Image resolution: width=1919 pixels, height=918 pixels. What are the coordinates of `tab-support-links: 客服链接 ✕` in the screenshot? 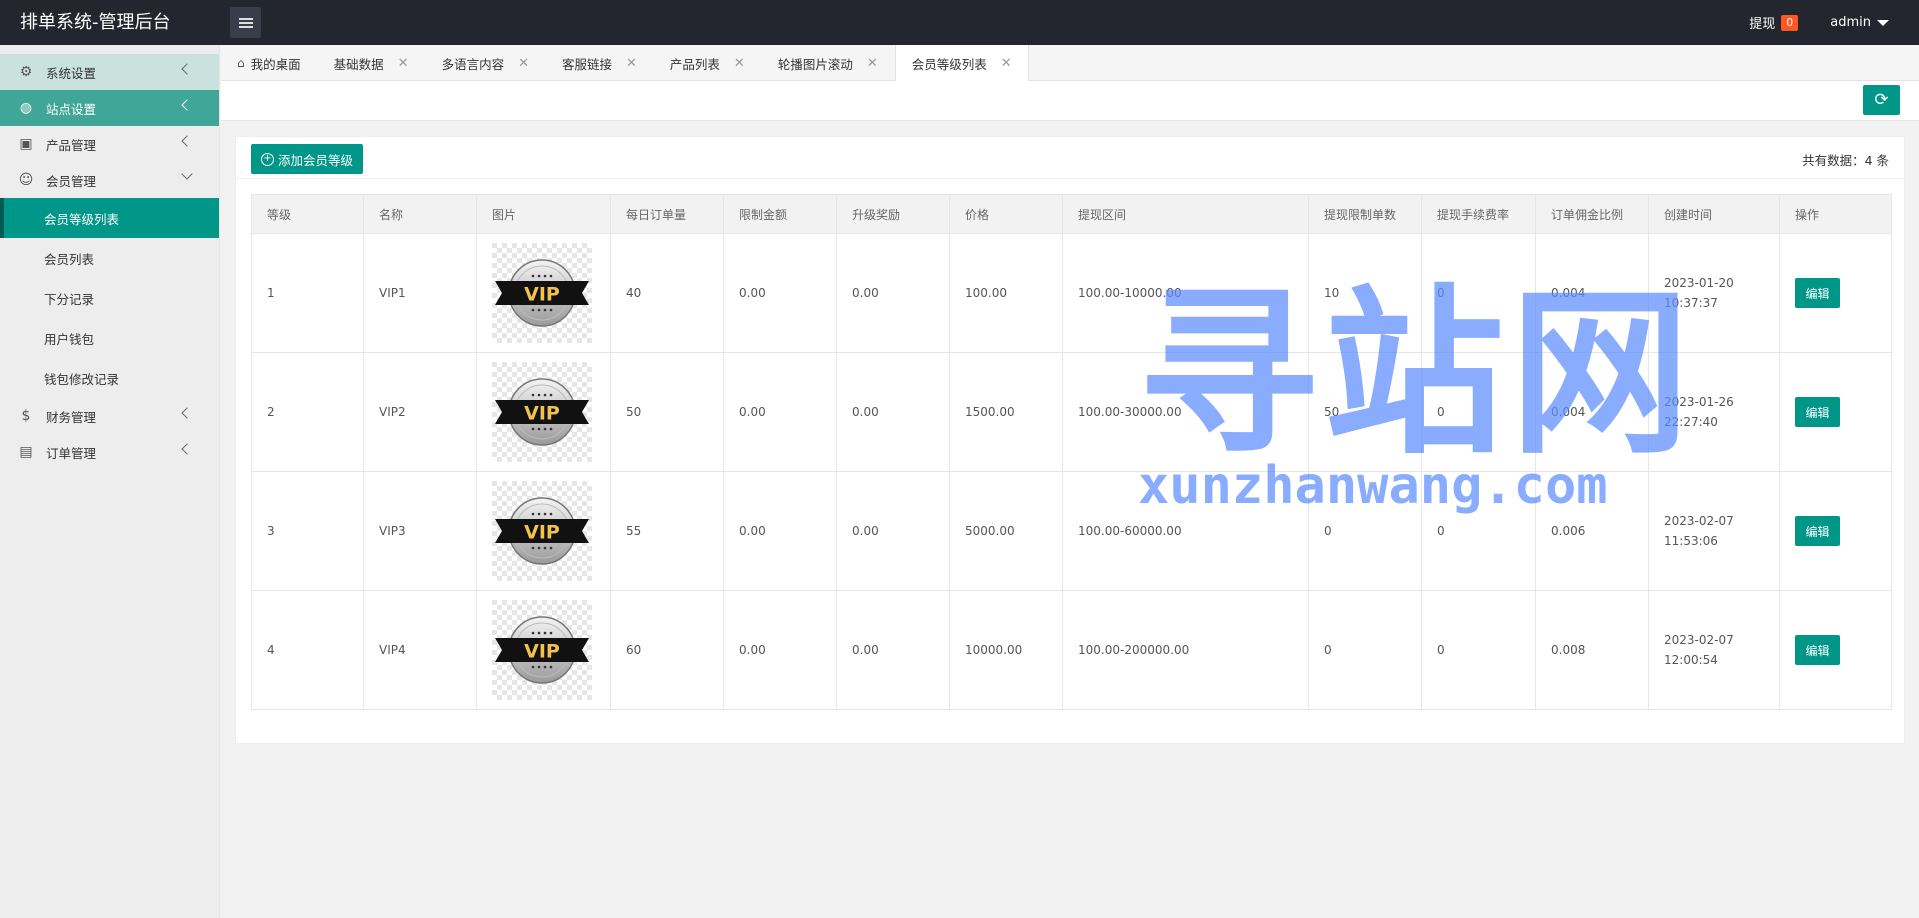 It's located at (600, 63).